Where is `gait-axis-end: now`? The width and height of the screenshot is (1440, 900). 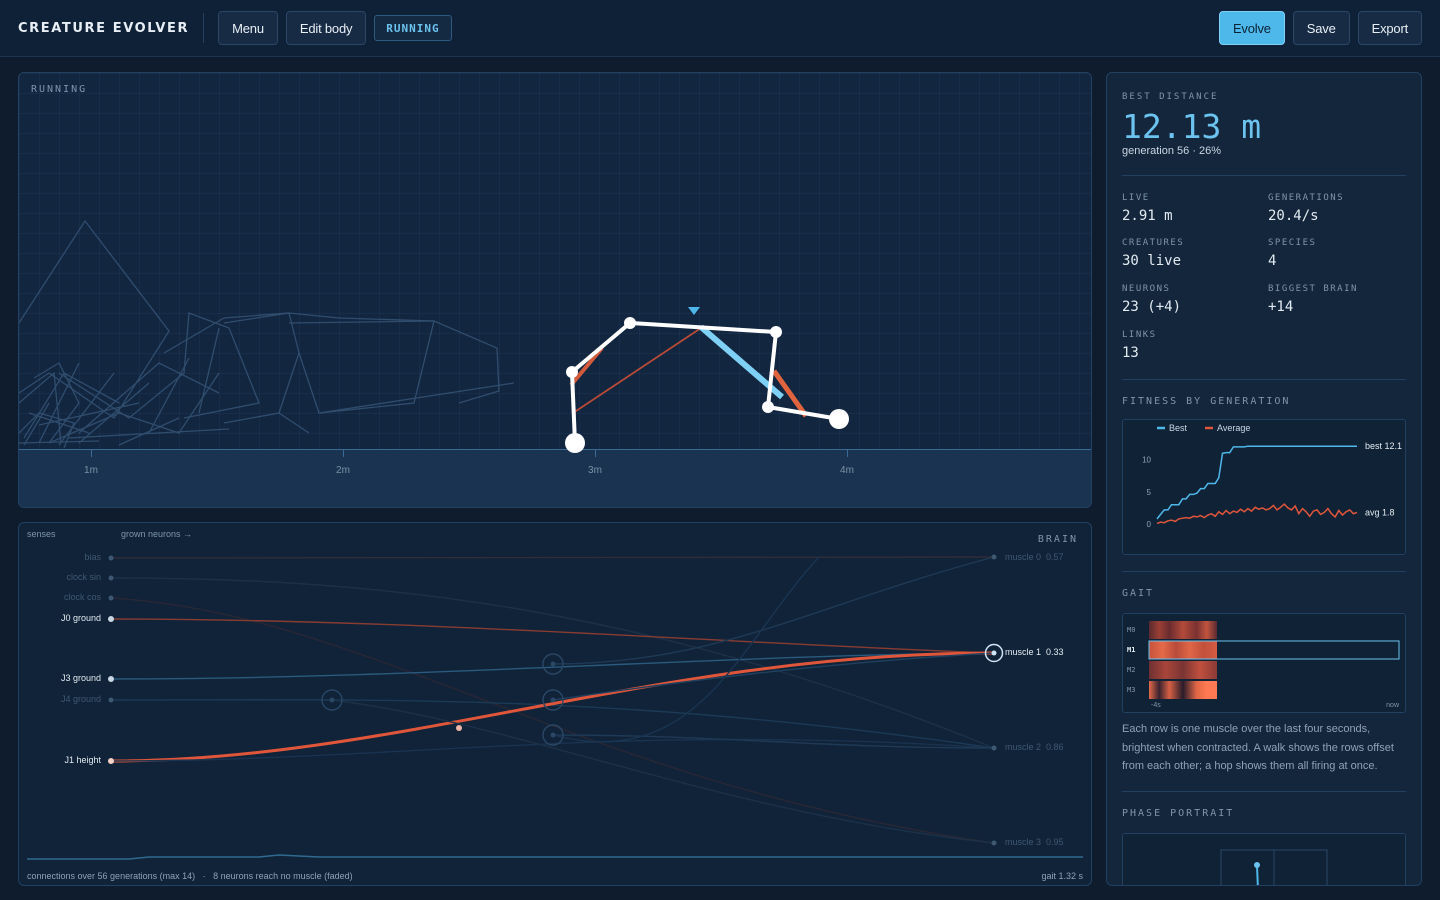 gait-axis-end: now is located at coordinates (1392, 705).